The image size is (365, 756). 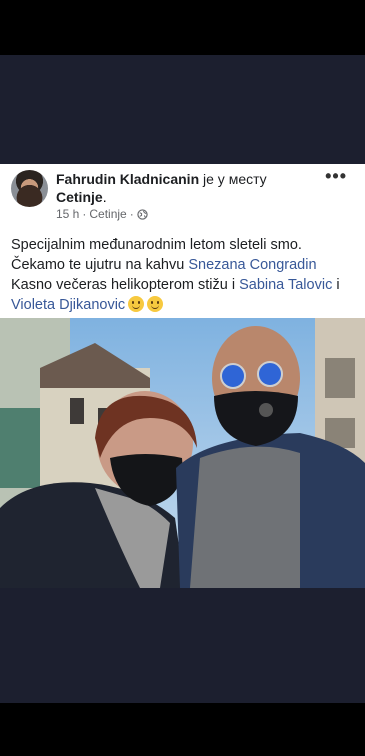 What do you see at coordinates (107, 214) in the screenshot?
I see `post-location: Cetinje` at bounding box center [107, 214].